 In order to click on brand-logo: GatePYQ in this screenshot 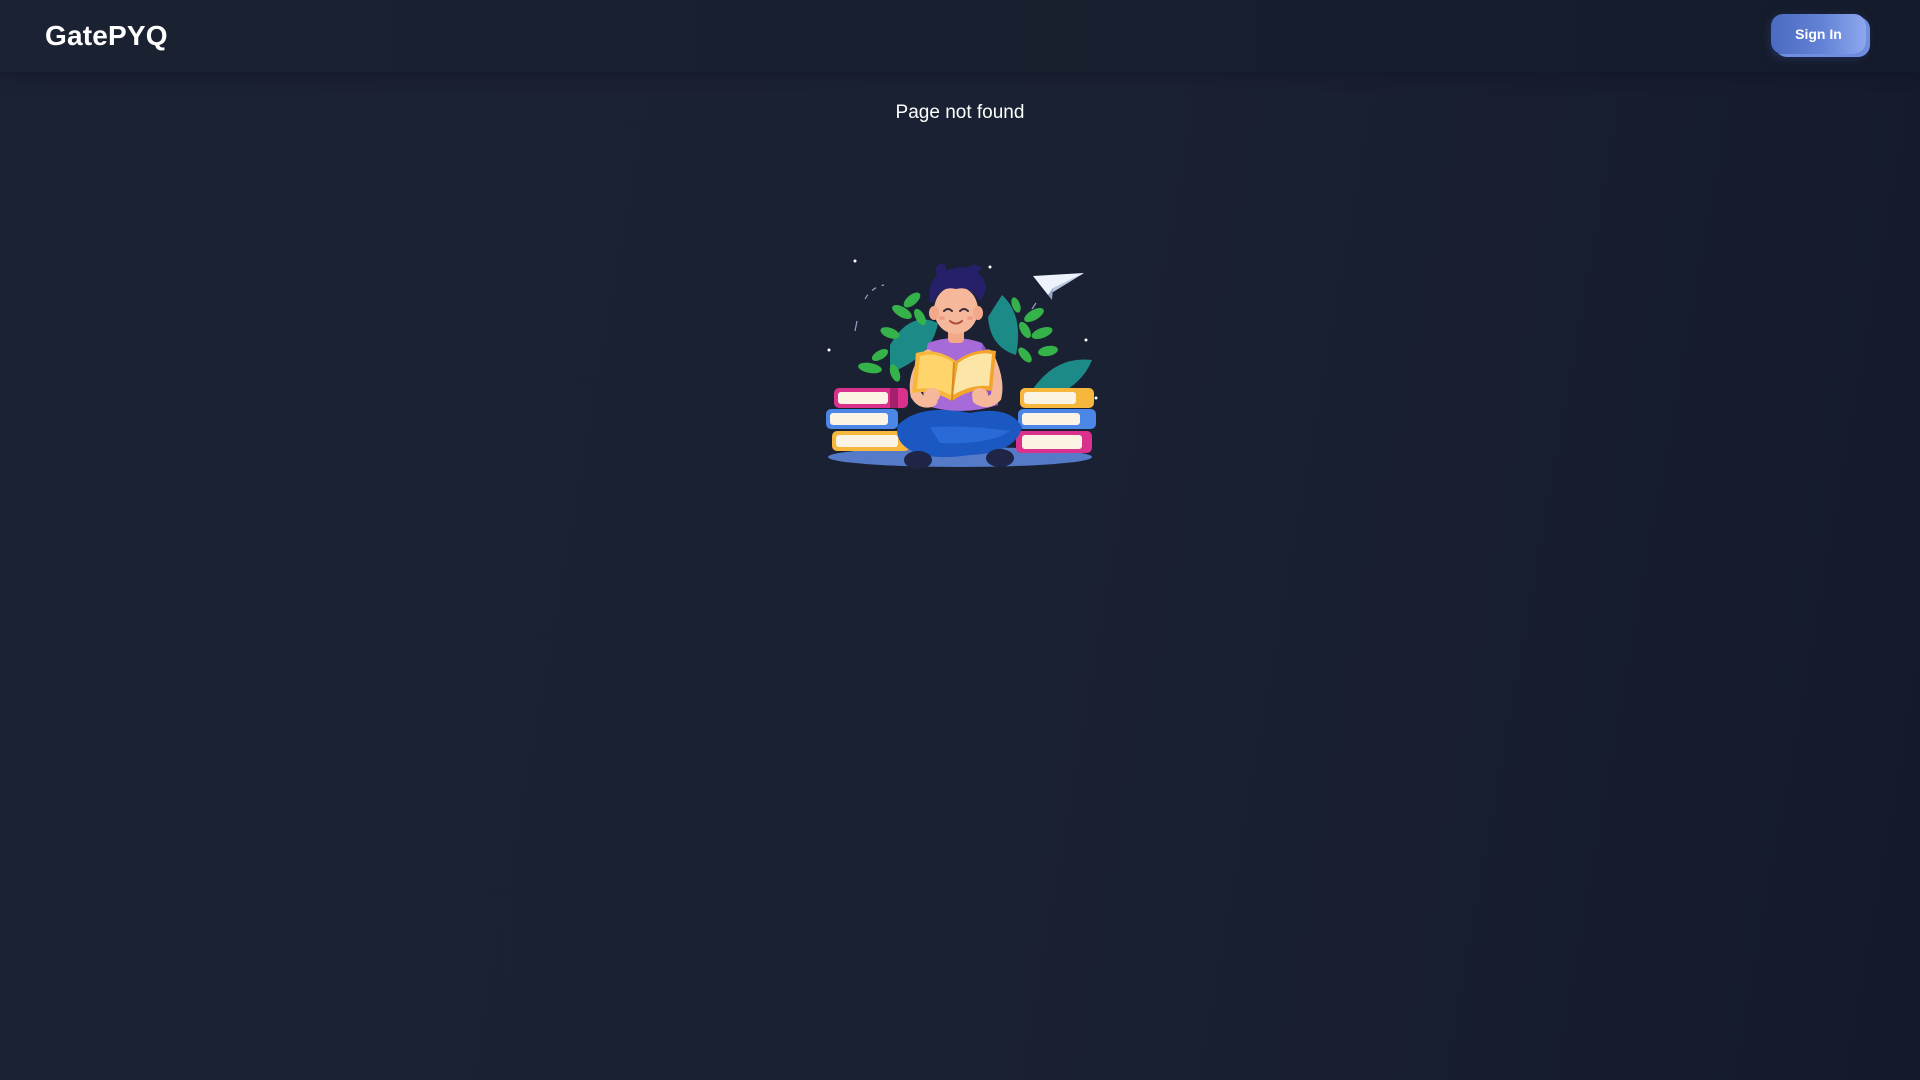, I will do `click(106, 36)`.